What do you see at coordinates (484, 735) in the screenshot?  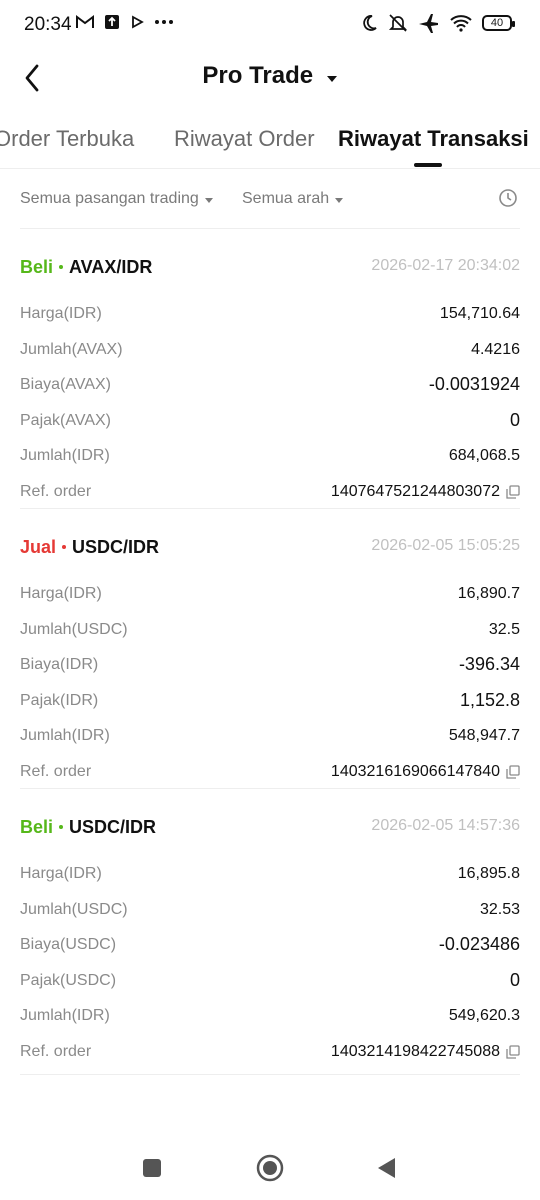 I see `row-value: 548,947.7` at bounding box center [484, 735].